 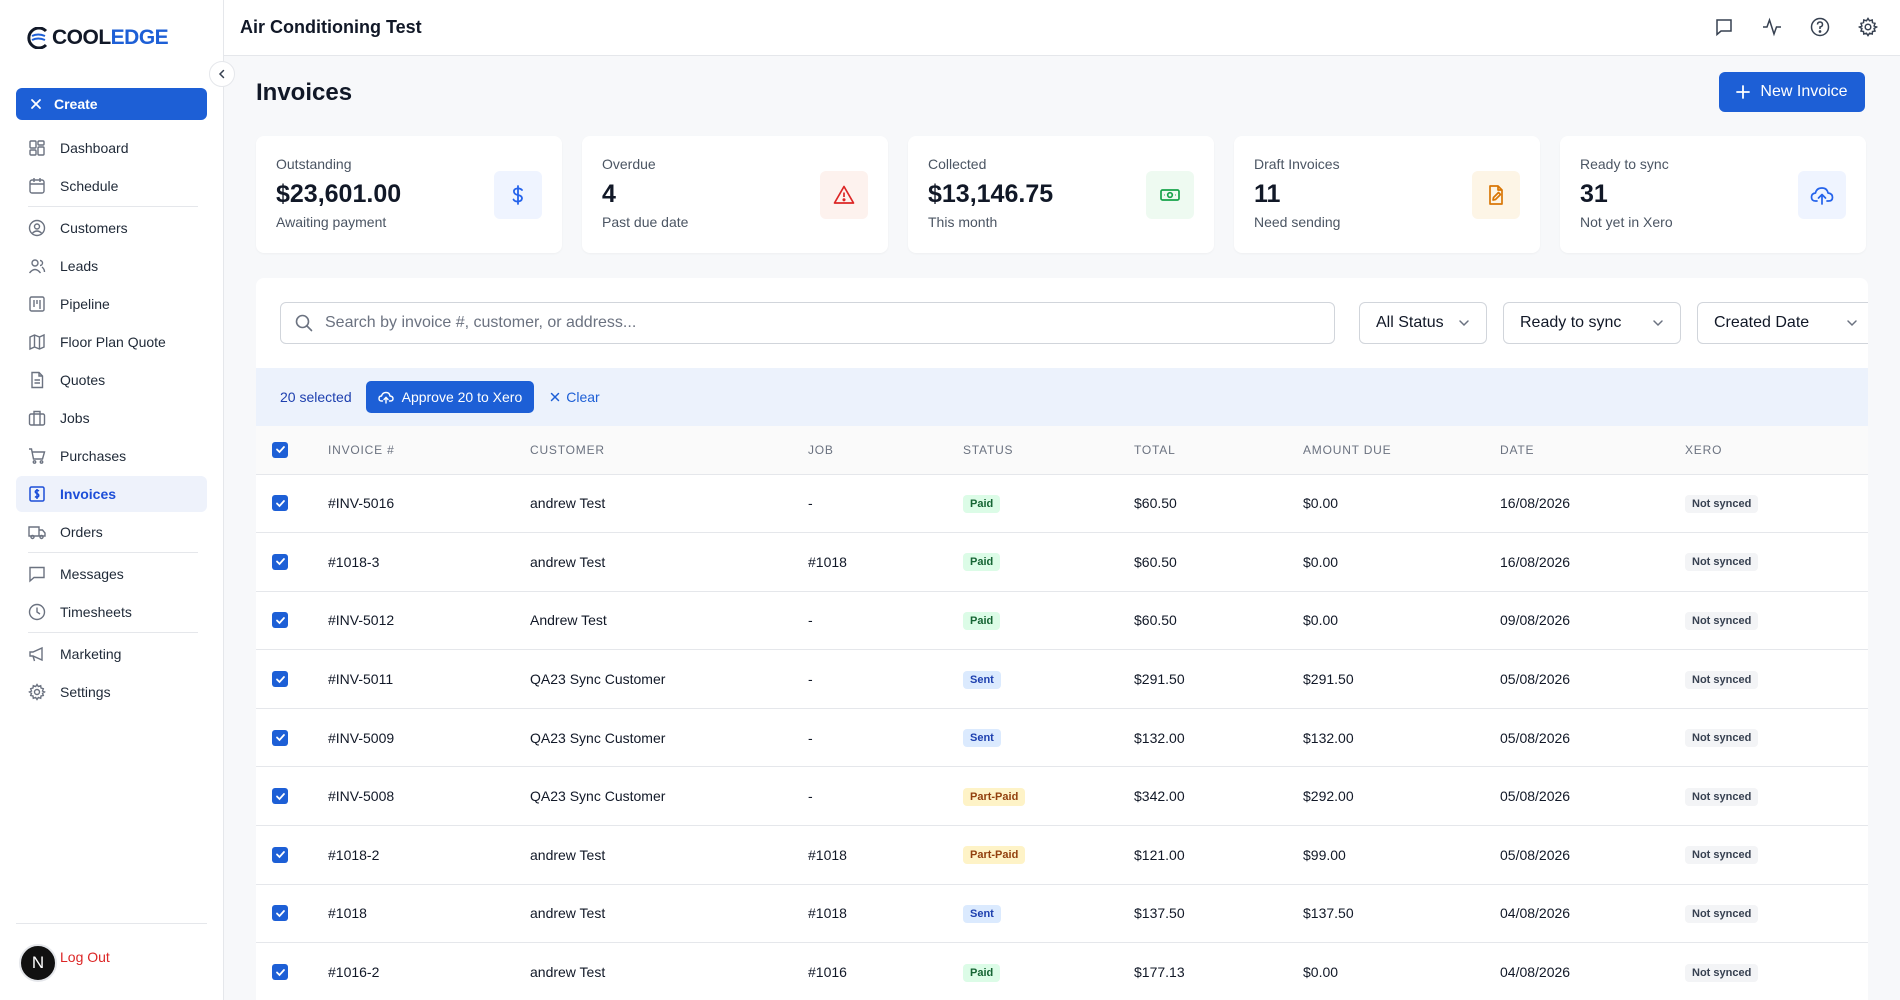 What do you see at coordinates (1772, 27) in the screenshot?
I see `activity-icon` at bounding box center [1772, 27].